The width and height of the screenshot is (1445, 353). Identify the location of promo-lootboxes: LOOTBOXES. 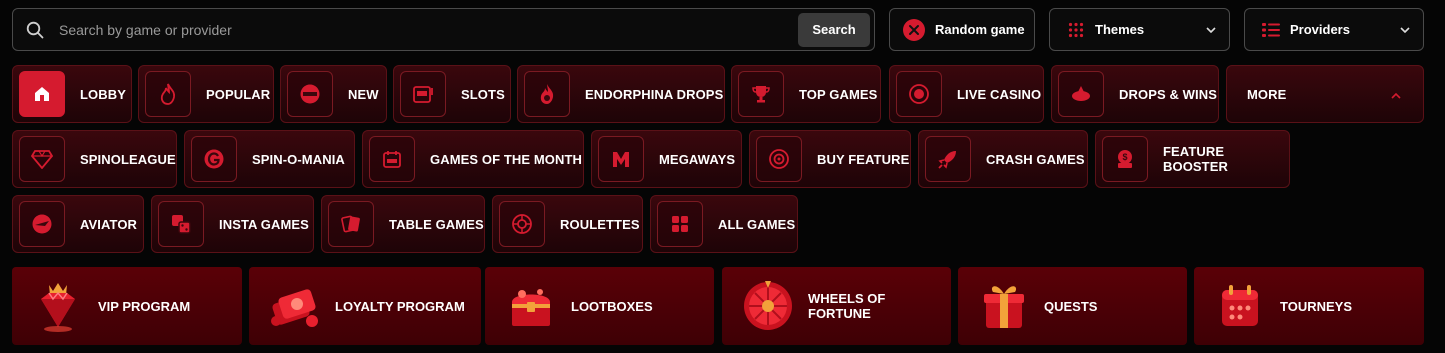
(599, 306).